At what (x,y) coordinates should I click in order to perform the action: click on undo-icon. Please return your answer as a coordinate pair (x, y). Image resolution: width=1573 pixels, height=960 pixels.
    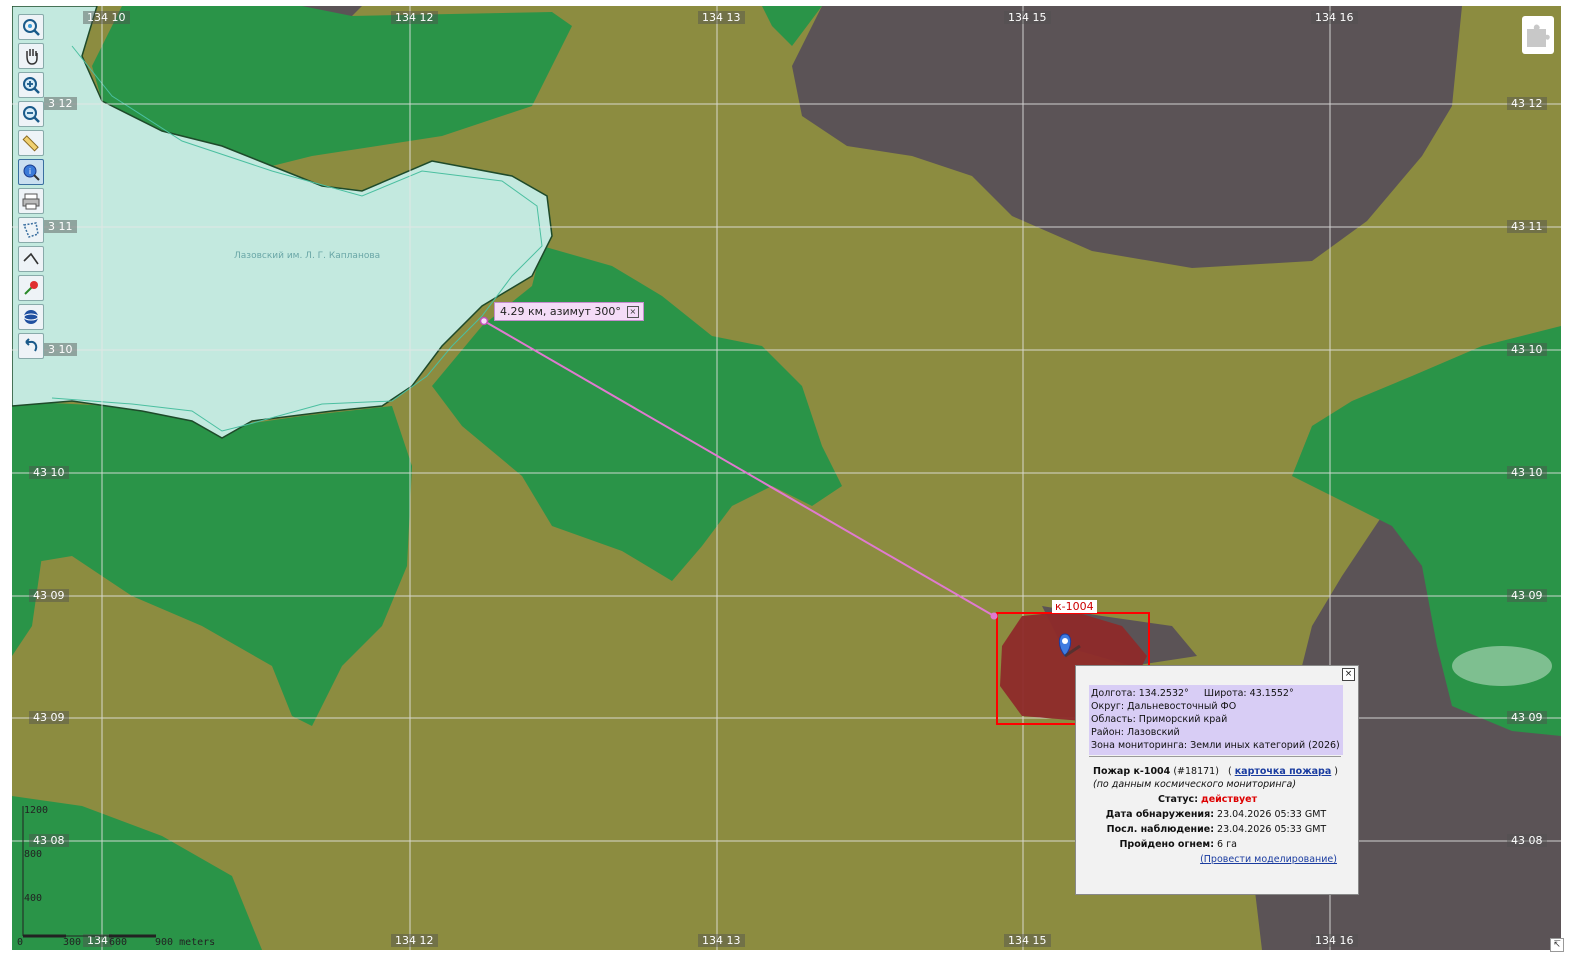
    Looking at the image, I should click on (31, 345).